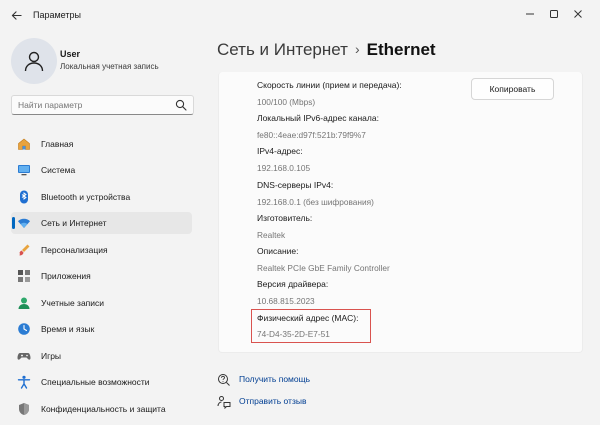  What do you see at coordinates (24, 303) in the screenshot?
I see `user-account-icon` at bounding box center [24, 303].